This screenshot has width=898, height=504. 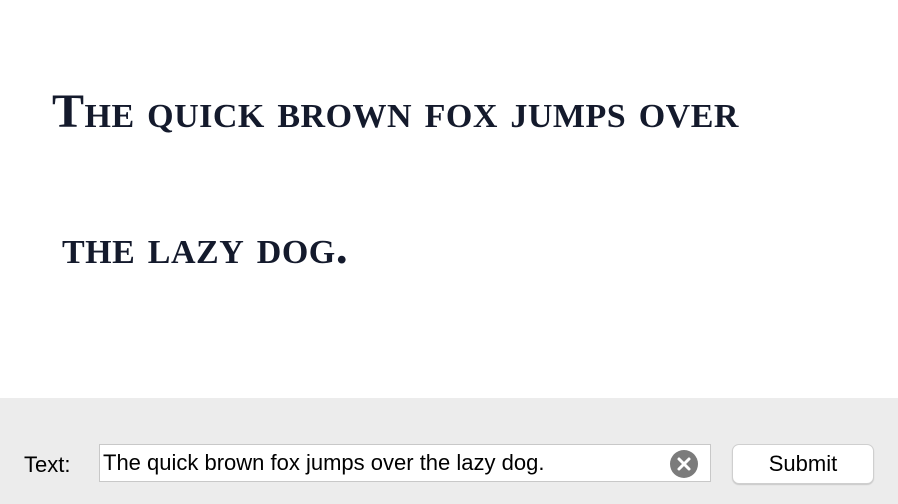 I want to click on clear-text-button, so click(x=684, y=464).